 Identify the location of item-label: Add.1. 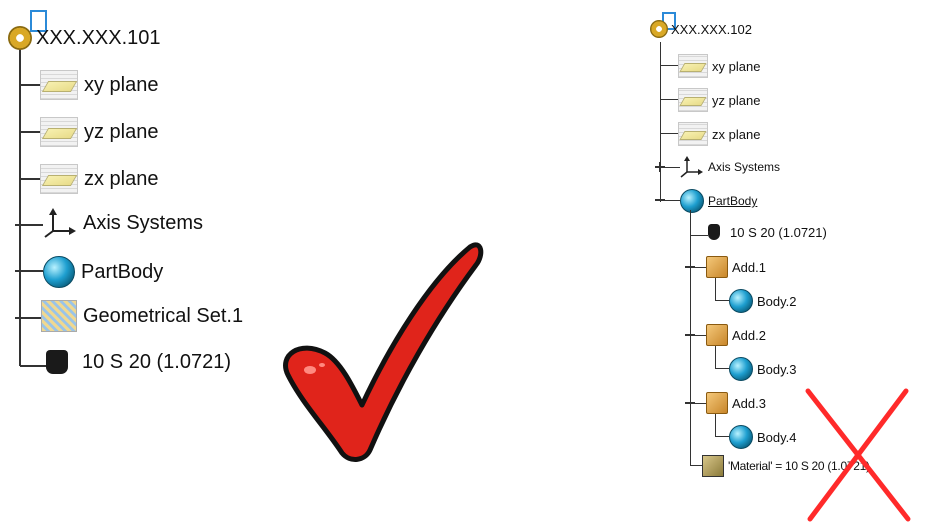
(749, 267).